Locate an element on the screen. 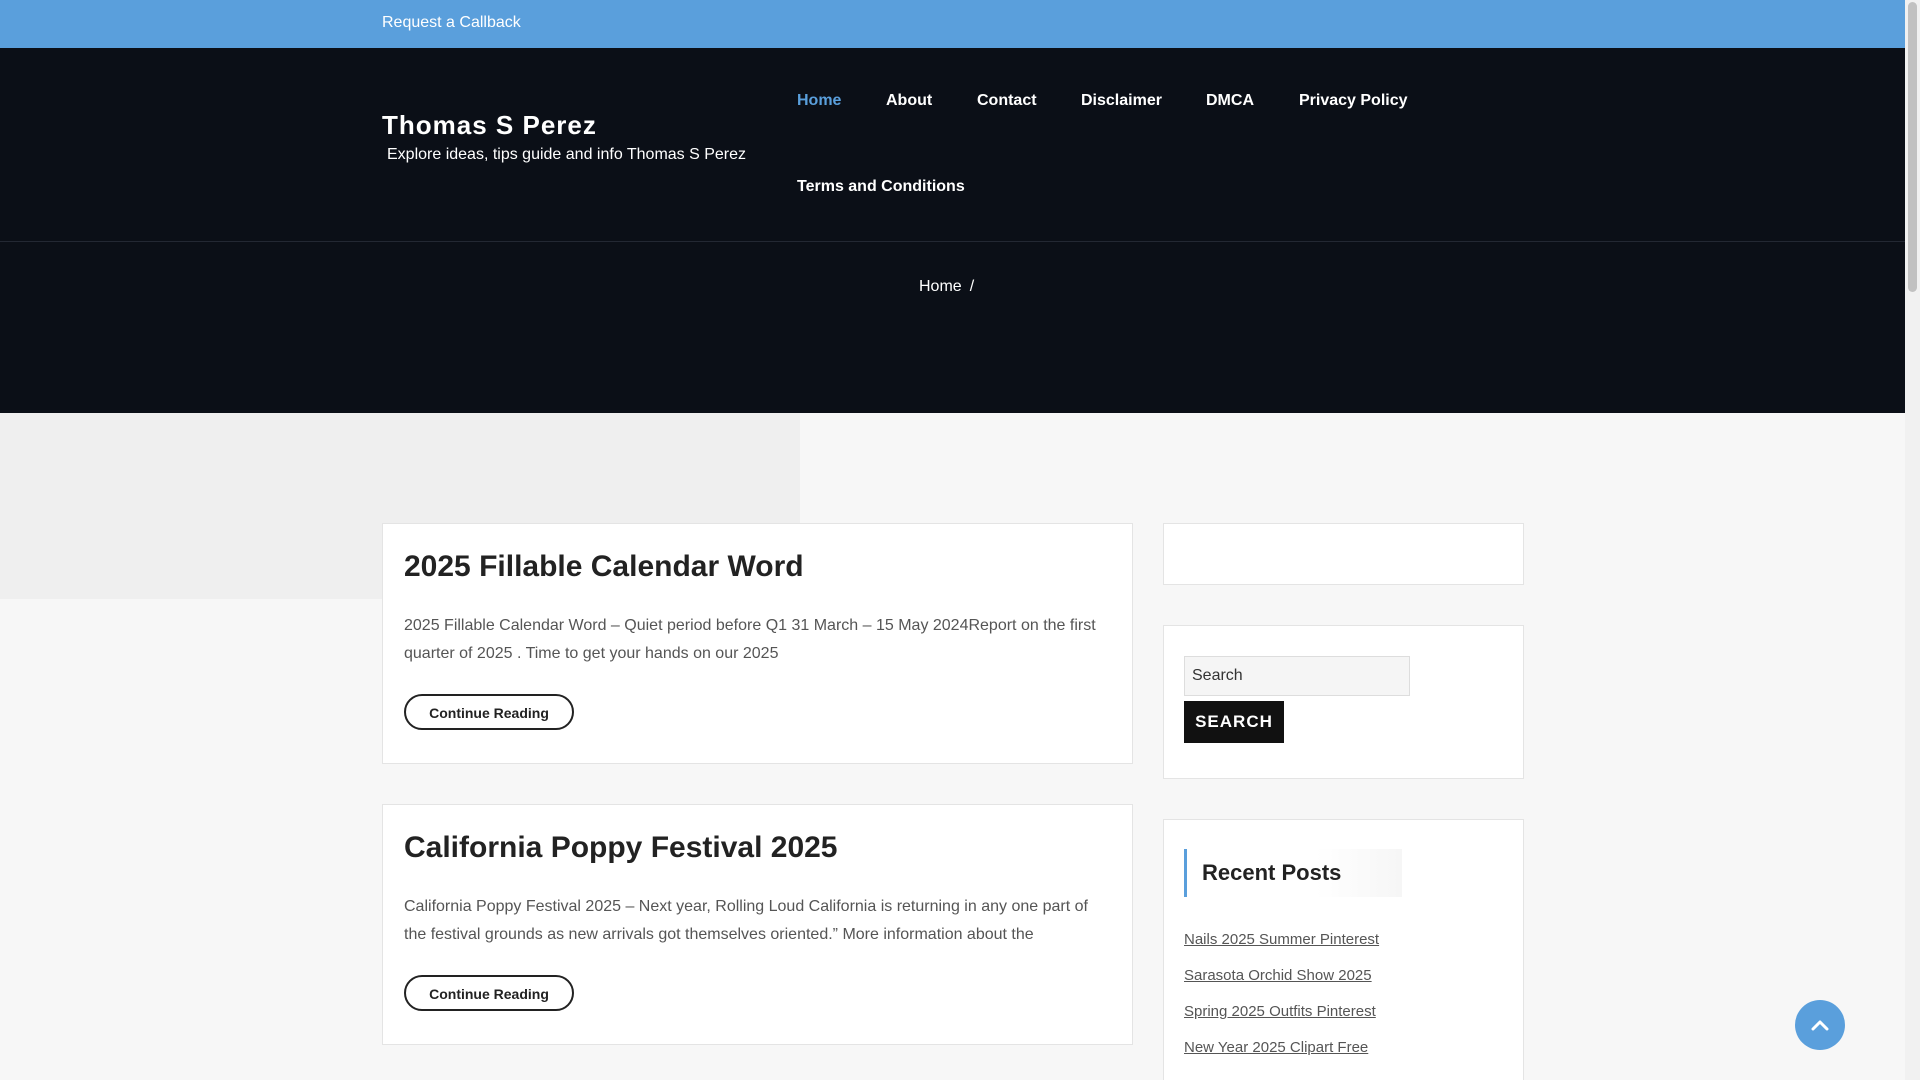  breadcrumb-home-link: Home is located at coordinates (940, 286).